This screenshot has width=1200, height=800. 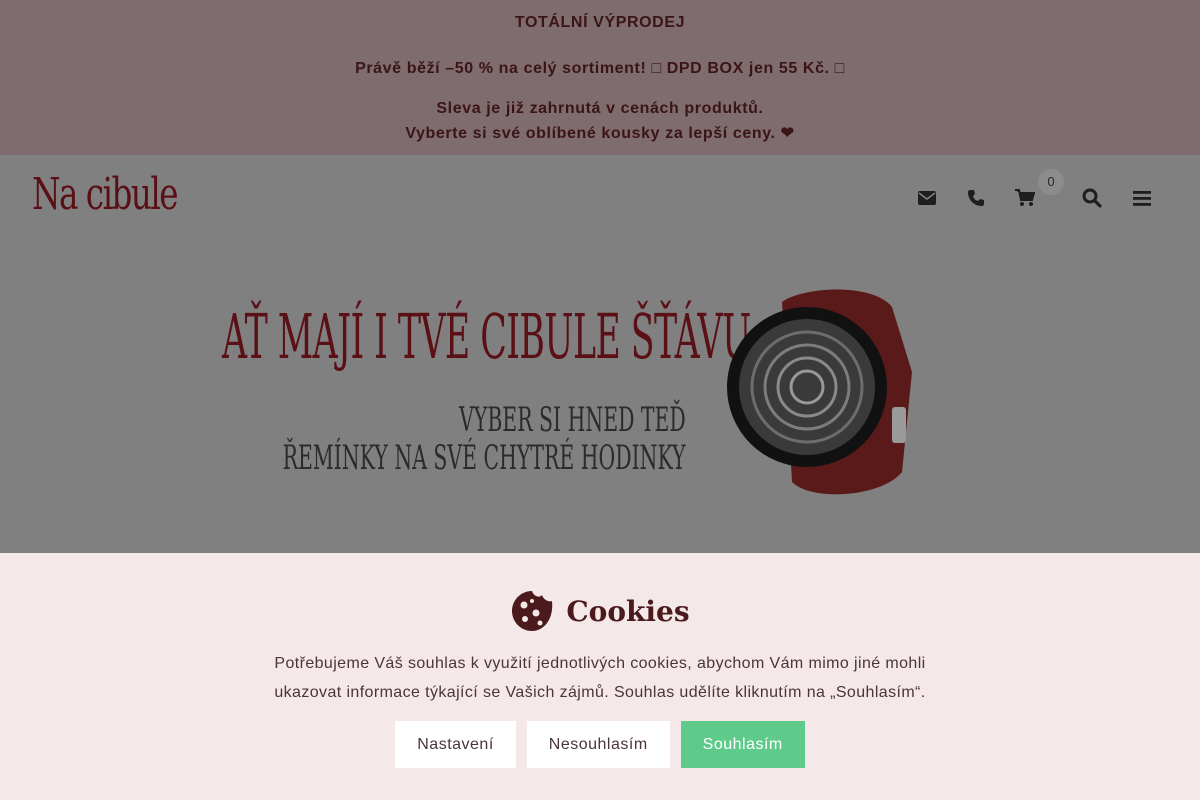 What do you see at coordinates (1092, 198) in the screenshot?
I see `search-icon` at bounding box center [1092, 198].